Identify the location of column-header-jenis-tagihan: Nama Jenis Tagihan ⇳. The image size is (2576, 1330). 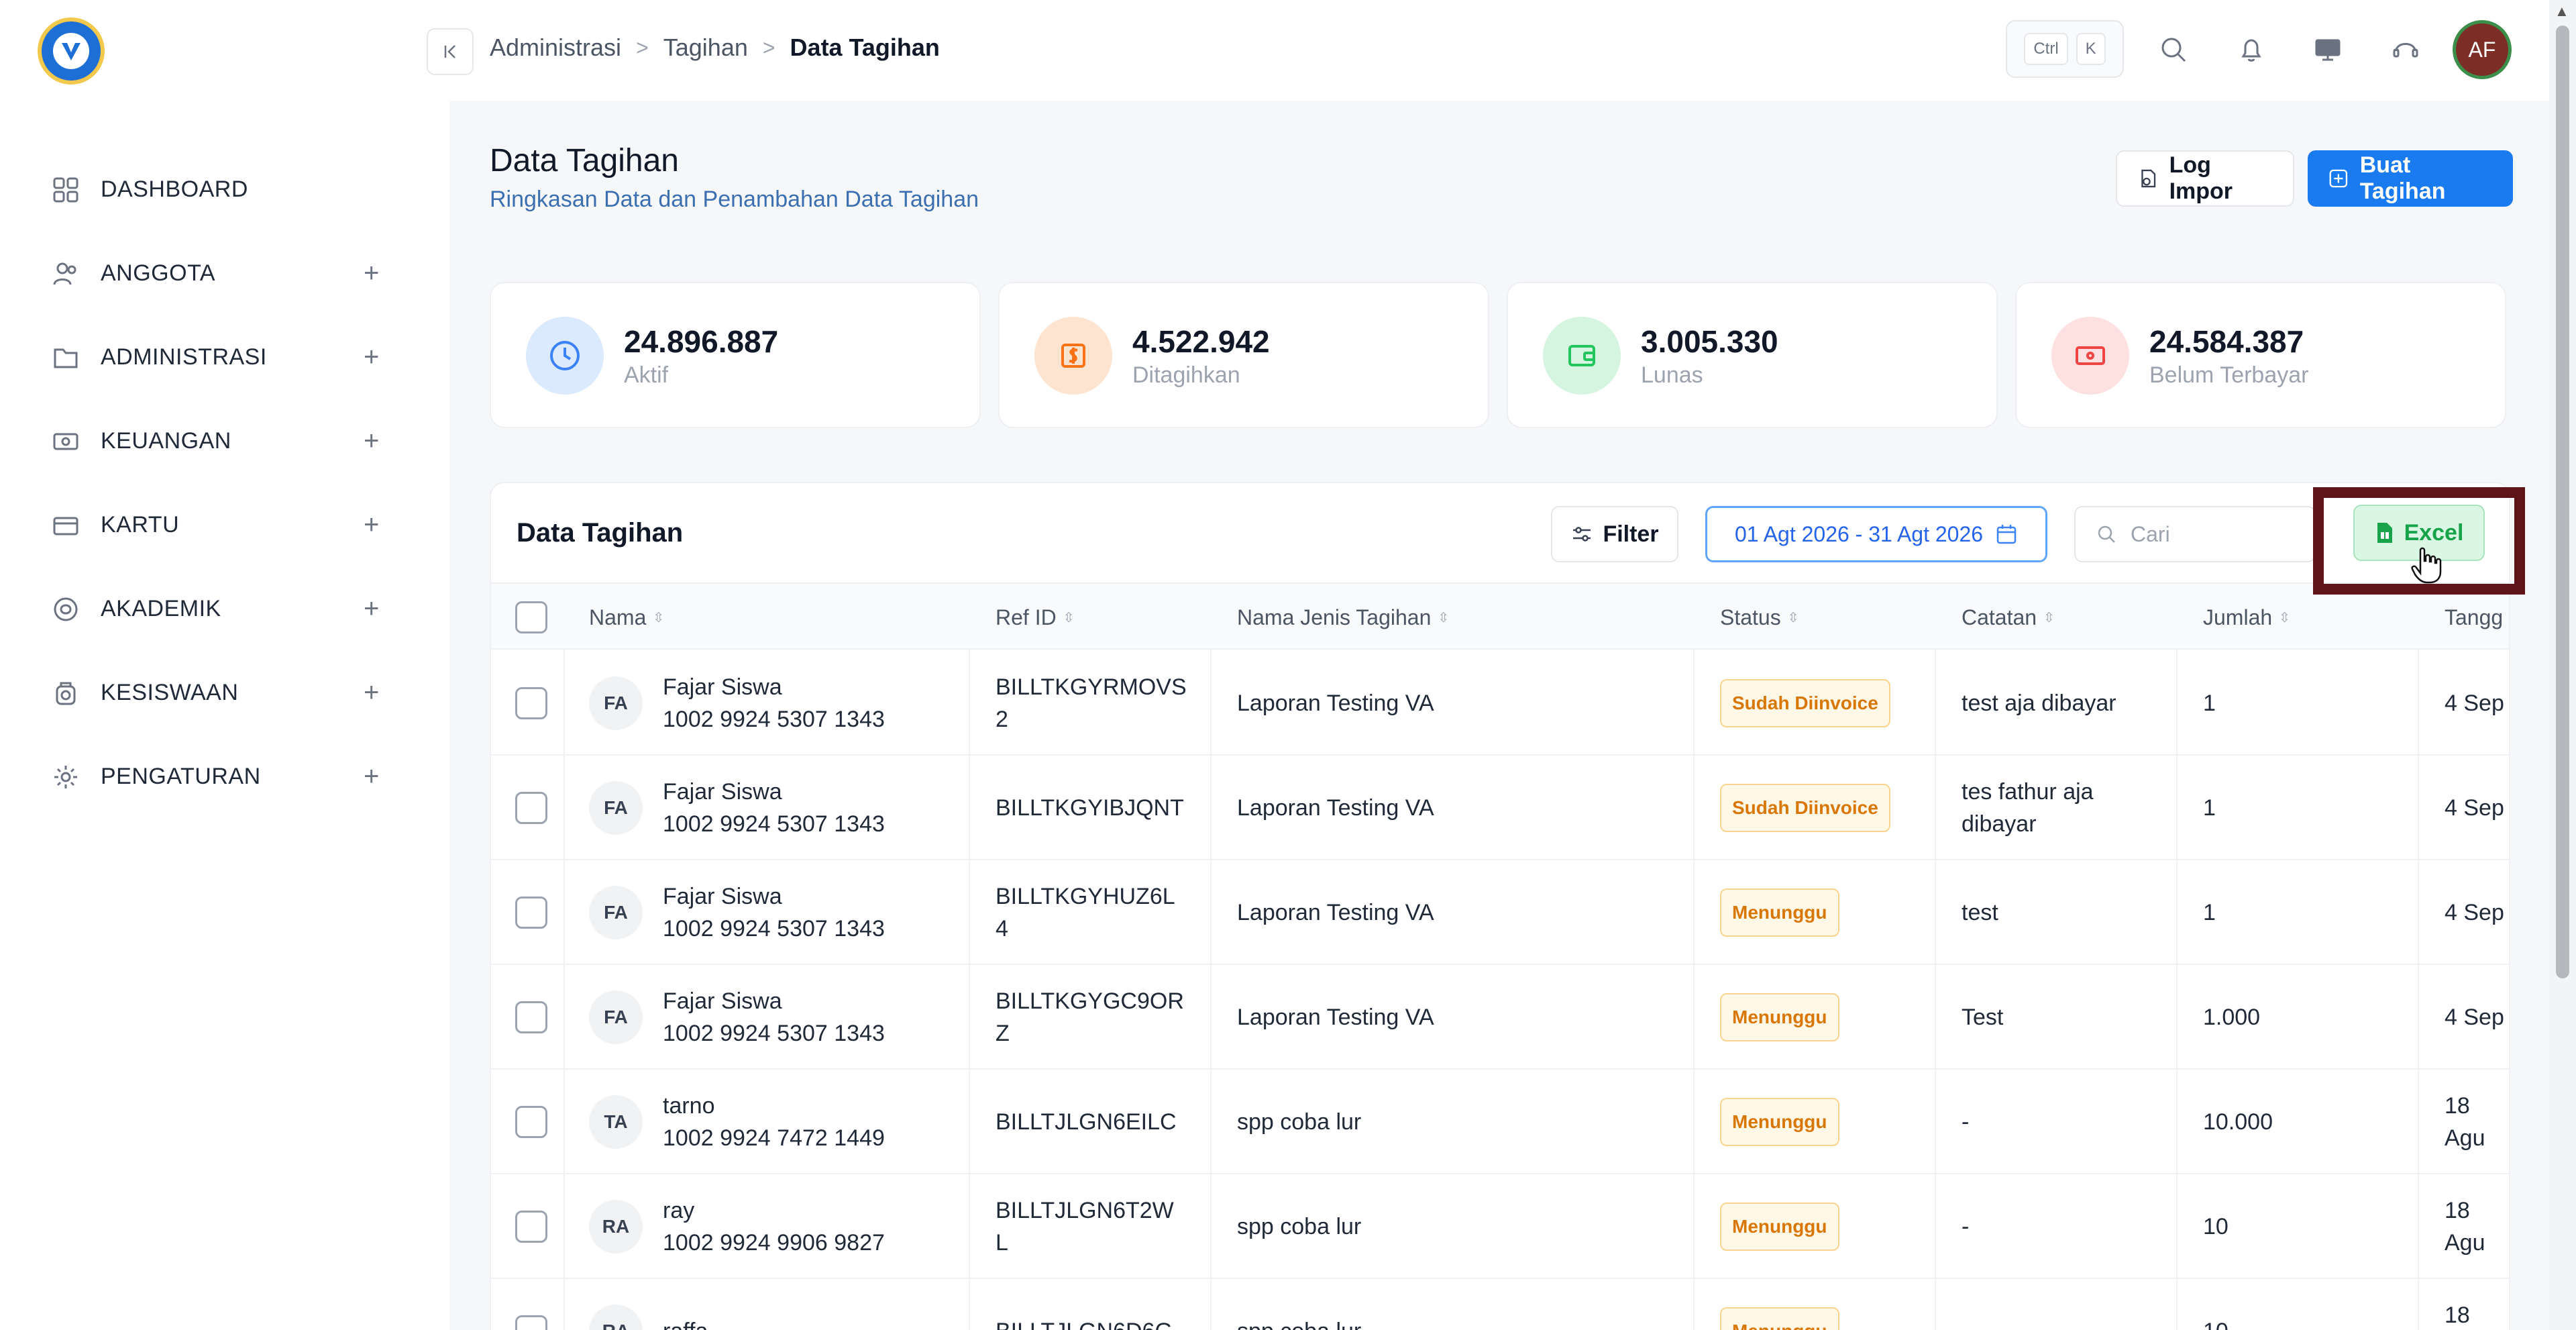
(1343, 617).